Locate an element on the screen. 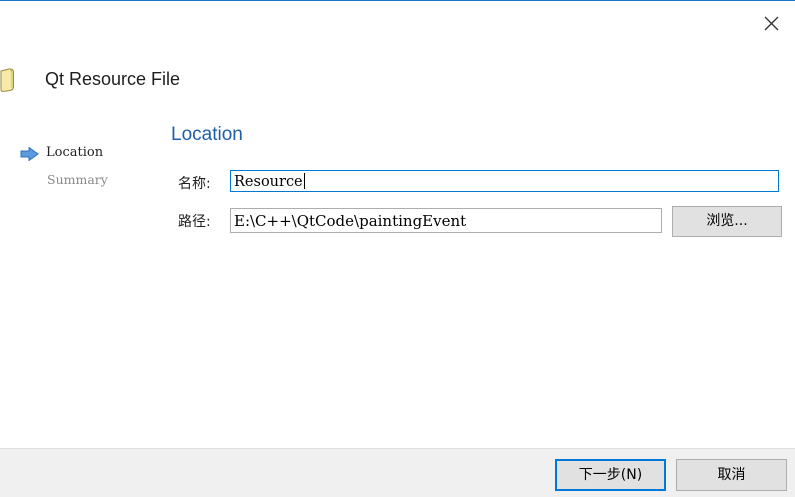 This screenshot has height=497, width=795. path-input: E:\C++\QtCode\paintingEvent is located at coordinates (446, 220).